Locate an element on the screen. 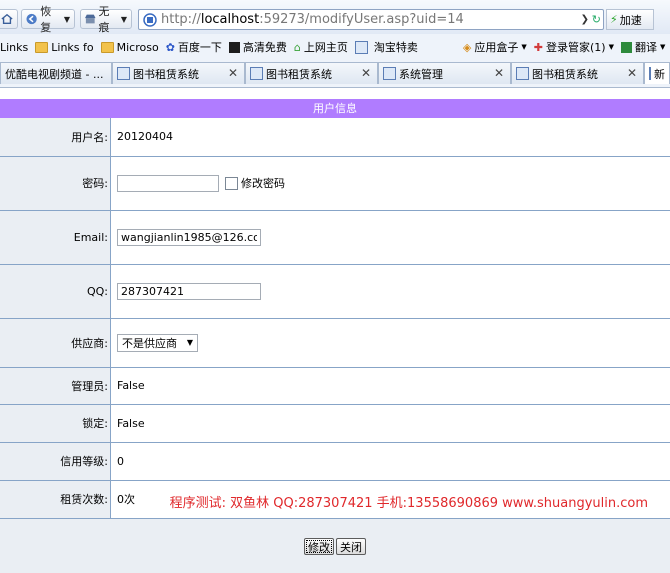  change-password-checkbox is located at coordinates (231, 183).